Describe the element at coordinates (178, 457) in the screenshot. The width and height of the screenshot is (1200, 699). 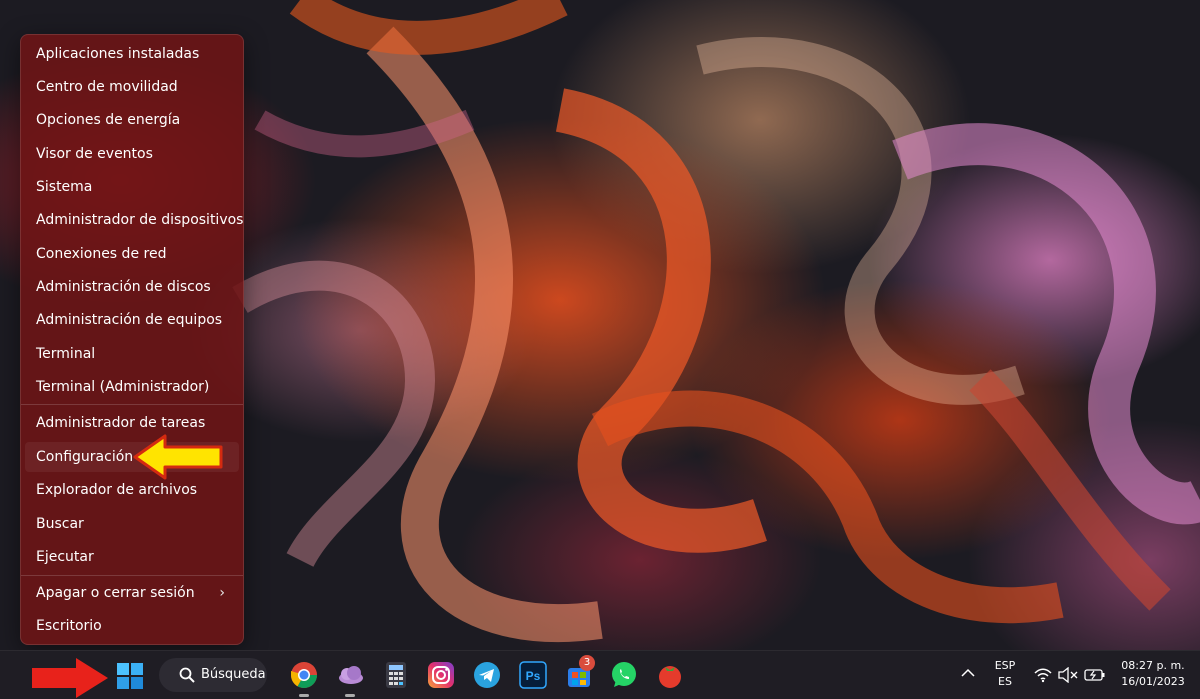
I see `yellow-arrow-annotation` at that location.